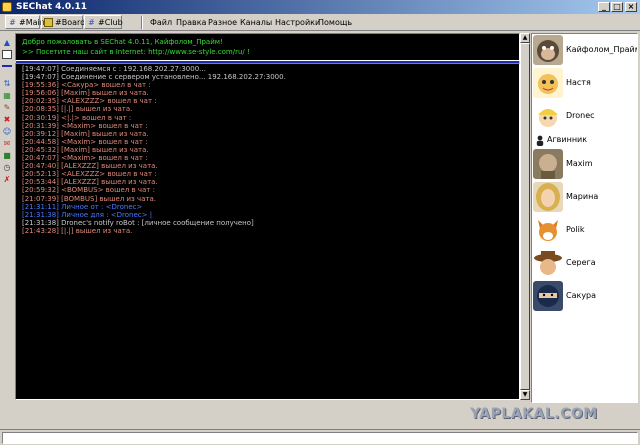  What do you see at coordinates (7, 54) in the screenshot?
I see `window-icon` at bounding box center [7, 54].